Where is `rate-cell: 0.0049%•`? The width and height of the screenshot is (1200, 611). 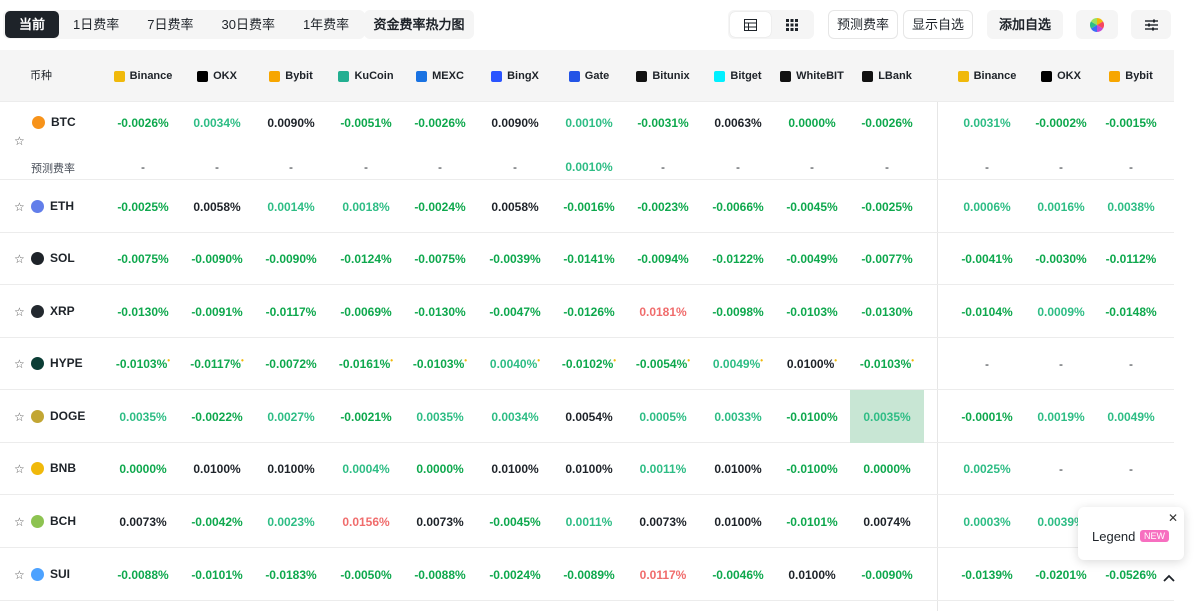
rate-cell: 0.0049%• is located at coordinates (738, 363).